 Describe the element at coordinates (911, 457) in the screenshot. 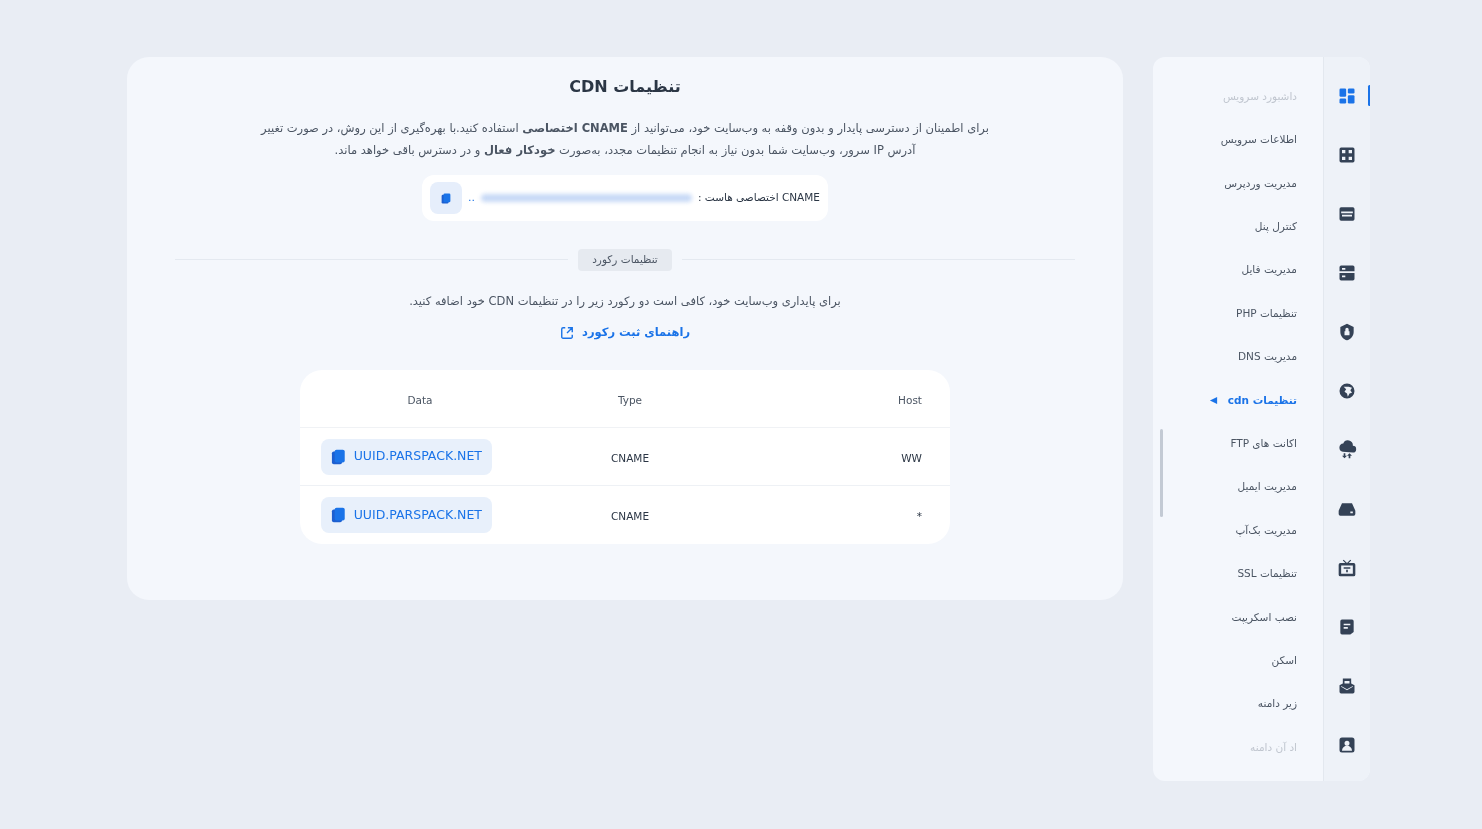

I see `table-cell: WW` at that location.